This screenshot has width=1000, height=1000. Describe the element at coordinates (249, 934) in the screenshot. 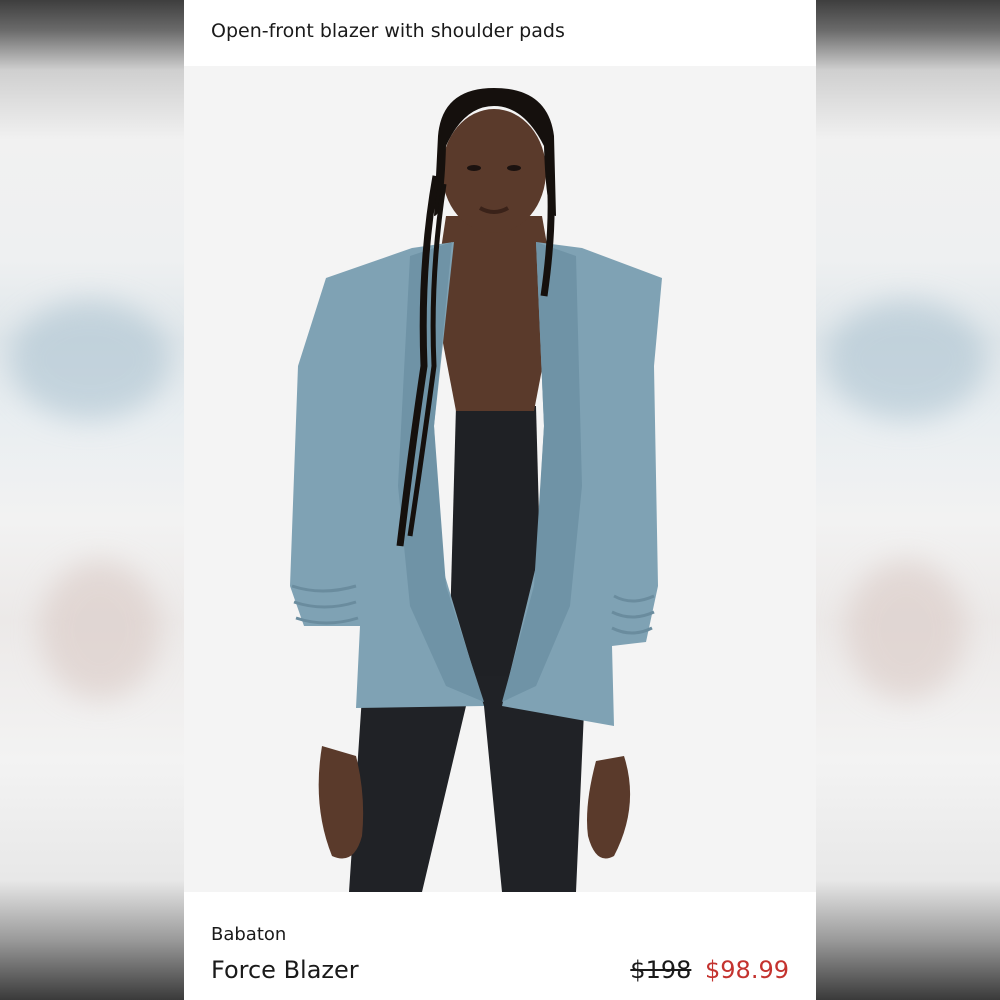

I see `brand-label: Babaton` at that location.